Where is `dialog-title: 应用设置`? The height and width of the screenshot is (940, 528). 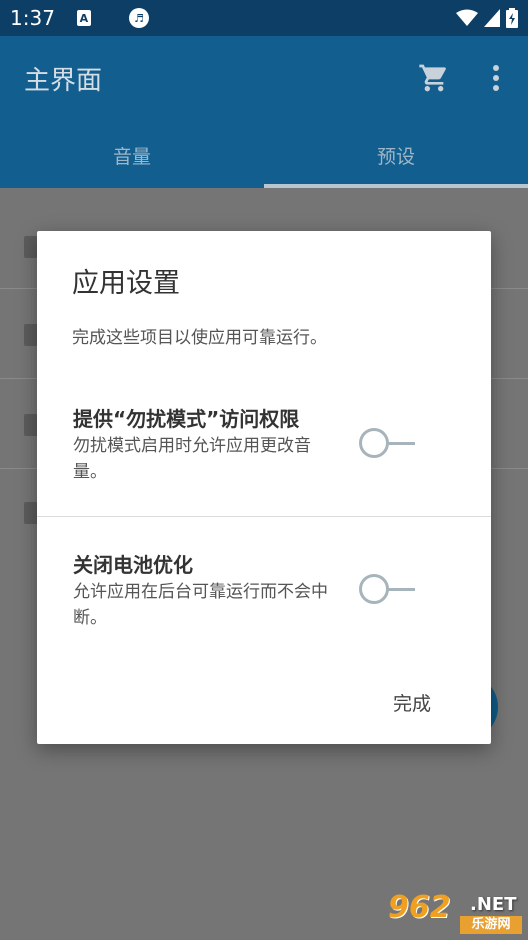 dialog-title: 应用设置 is located at coordinates (126, 283).